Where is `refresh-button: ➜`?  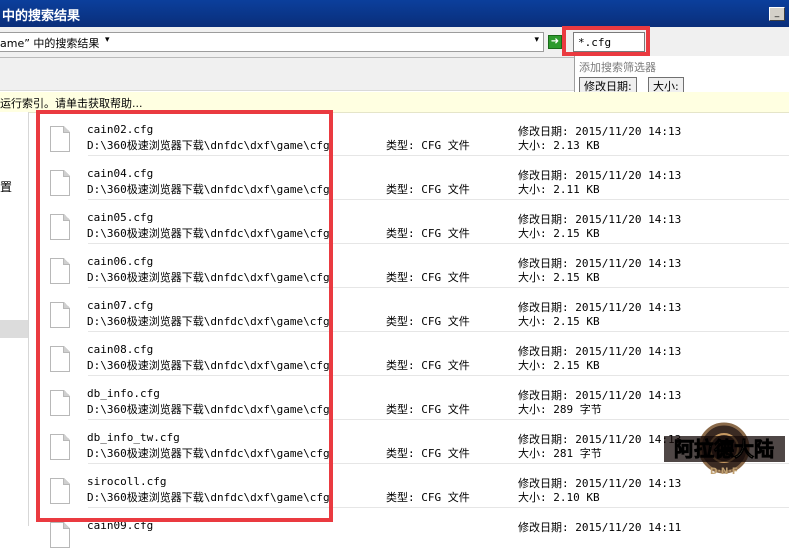
refresh-button: ➜ is located at coordinates (555, 42).